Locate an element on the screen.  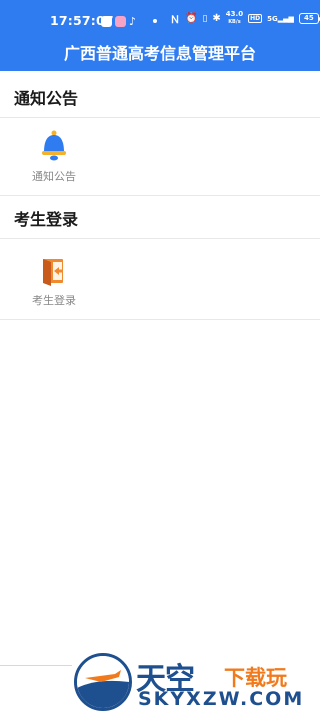
login-tile: 考生登录 is located at coordinates (54, 288).